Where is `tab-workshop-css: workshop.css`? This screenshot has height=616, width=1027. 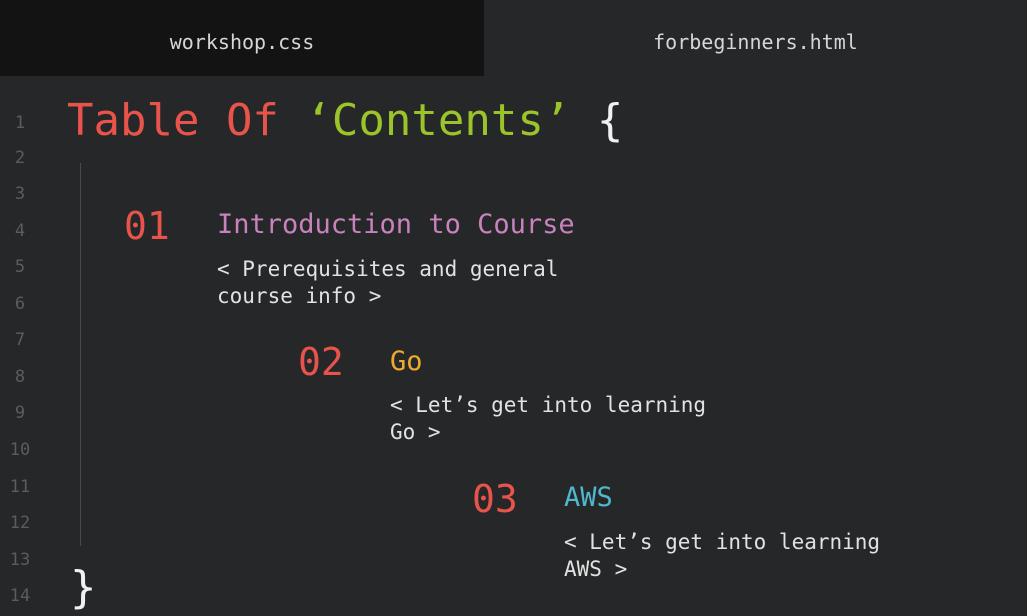
tab-workshop-css: workshop.css is located at coordinates (242, 38).